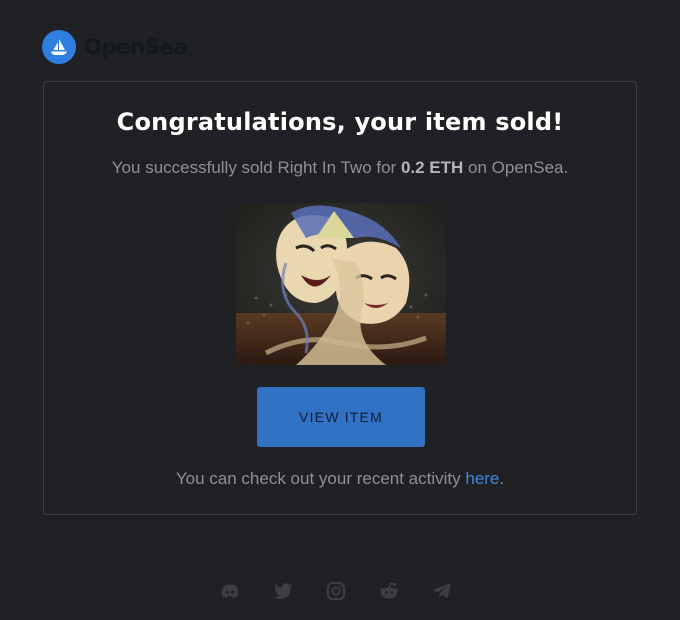 The width and height of the screenshot is (680, 620). Describe the element at coordinates (136, 47) in the screenshot. I see `brand-name: OpenSea` at that location.